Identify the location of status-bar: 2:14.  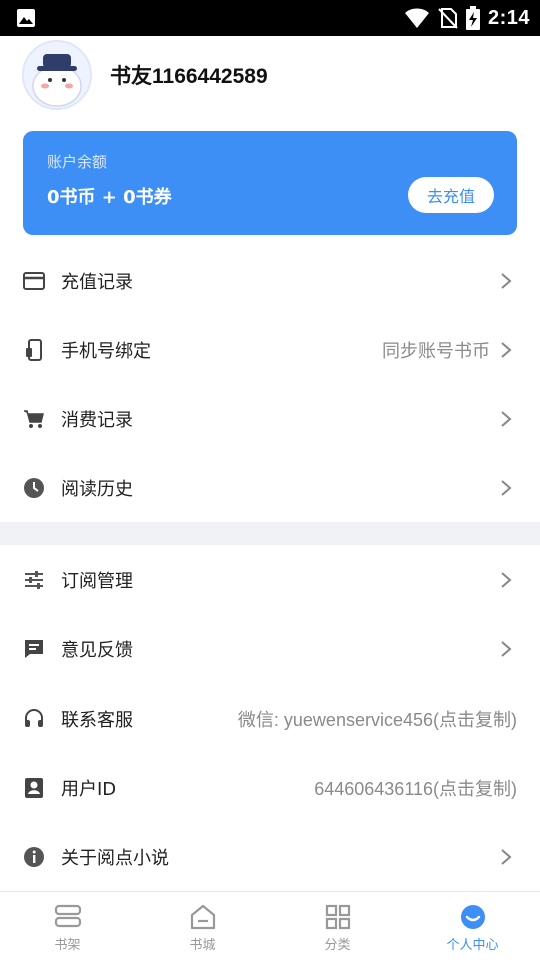
(270, 18).